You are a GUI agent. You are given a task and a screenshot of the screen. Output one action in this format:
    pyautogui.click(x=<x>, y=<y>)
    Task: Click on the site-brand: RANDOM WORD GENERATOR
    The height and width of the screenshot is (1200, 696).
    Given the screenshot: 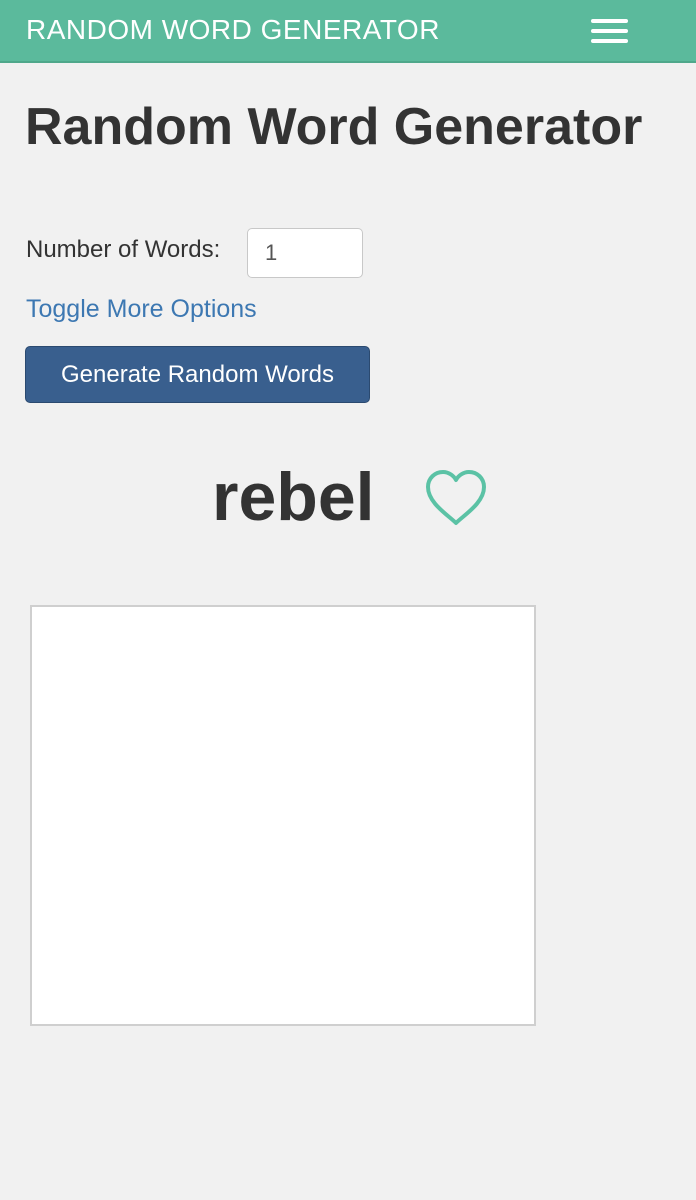 What is the action you would take?
    pyautogui.click(x=233, y=30)
    